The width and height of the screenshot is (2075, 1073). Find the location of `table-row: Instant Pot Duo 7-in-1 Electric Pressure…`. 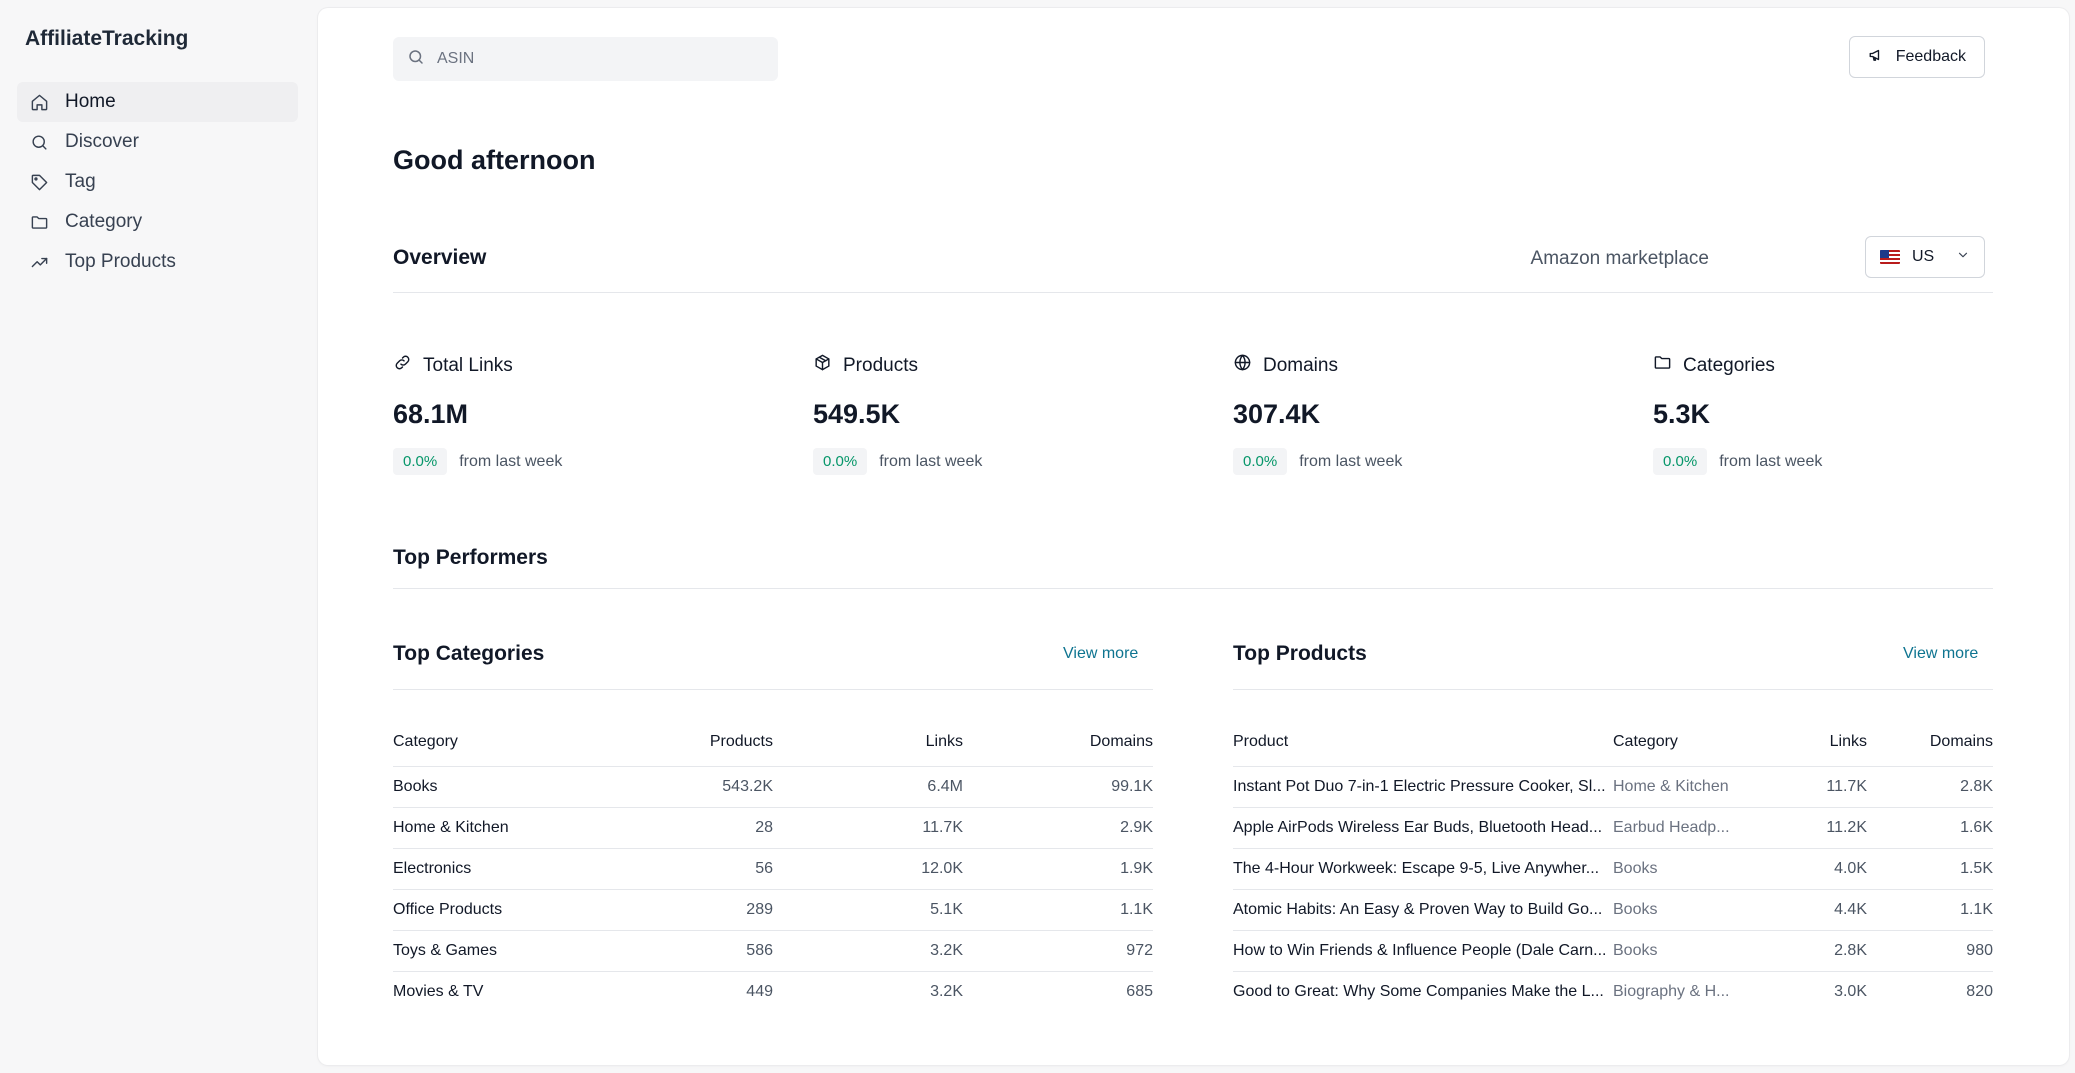

table-row: Instant Pot Duo 7-in-1 Electric Pressure… is located at coordinates (1613, 787).